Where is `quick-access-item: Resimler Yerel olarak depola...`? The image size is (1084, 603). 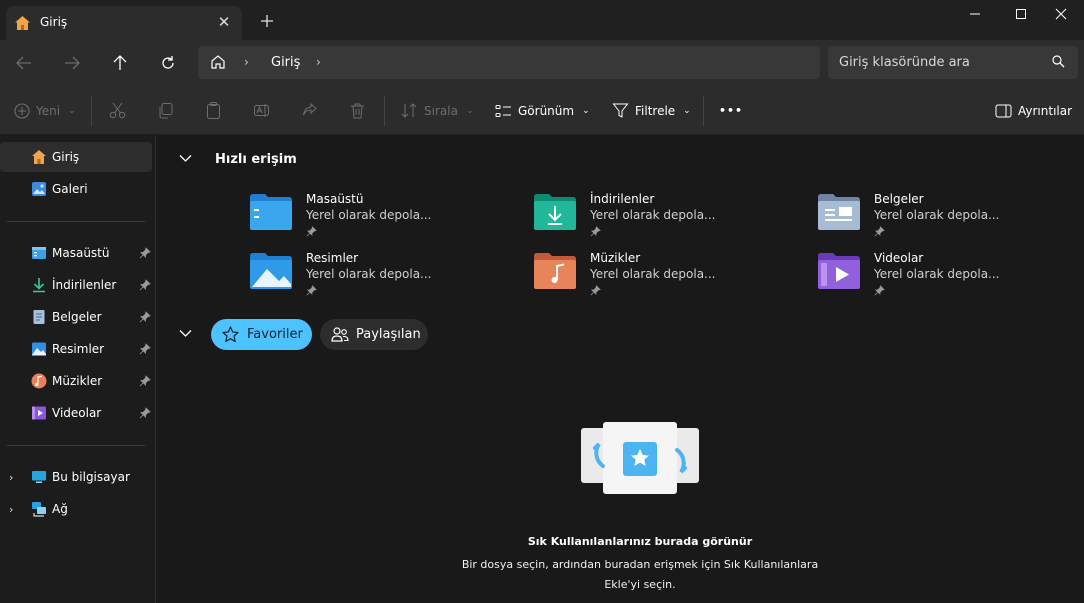
quick-access-item: Resimler Yerel olarak depola... is located at coordinates (374, 280).